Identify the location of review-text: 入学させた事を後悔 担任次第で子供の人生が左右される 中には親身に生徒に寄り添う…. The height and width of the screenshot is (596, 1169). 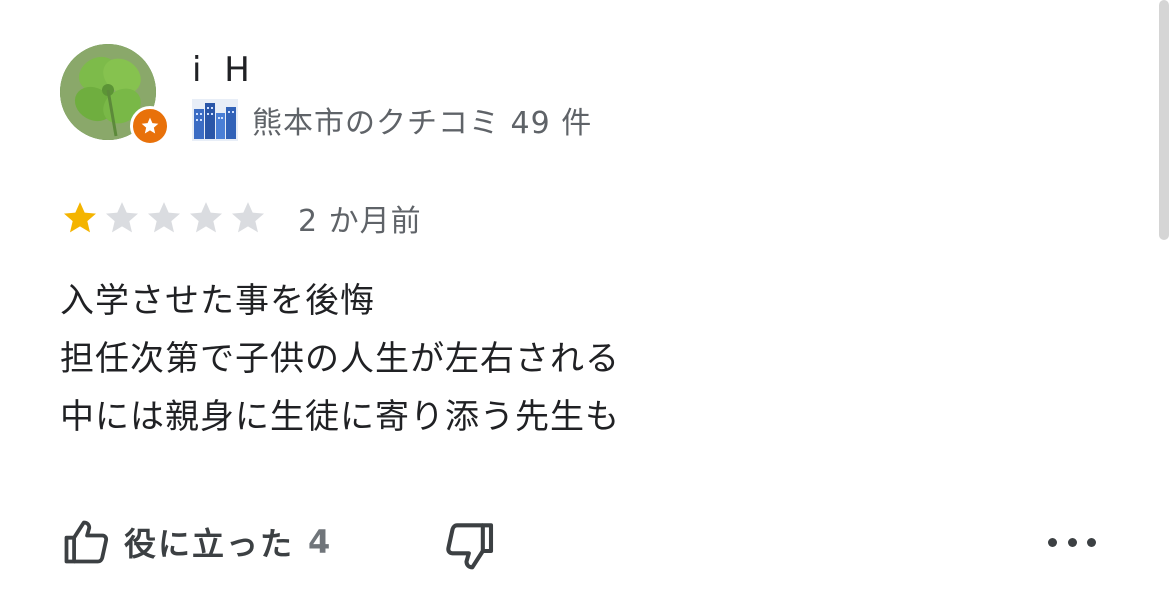
(340, 359).